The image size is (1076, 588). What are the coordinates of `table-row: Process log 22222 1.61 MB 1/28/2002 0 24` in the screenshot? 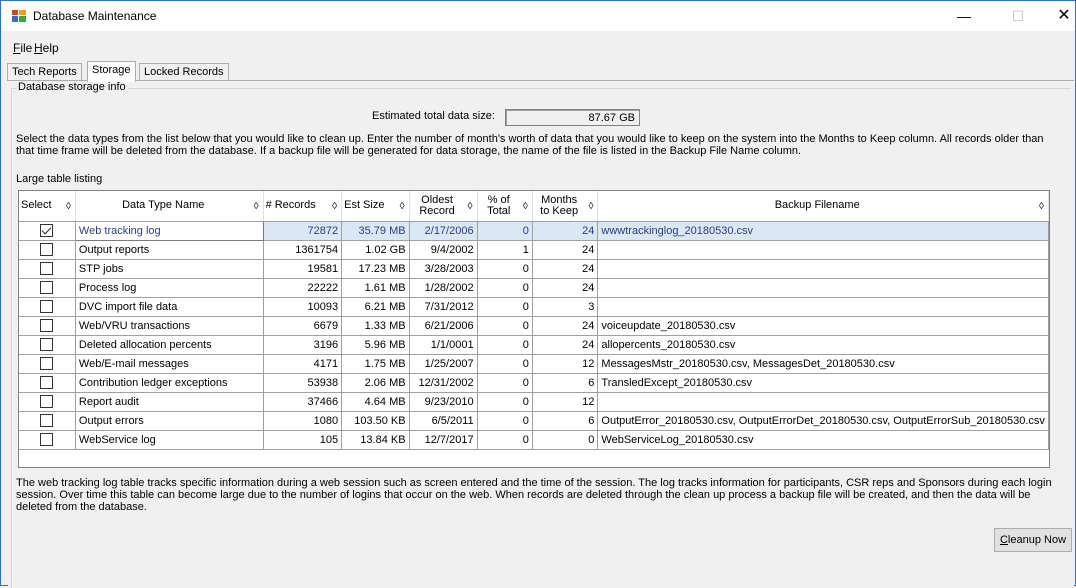 It's located at (534, 288).